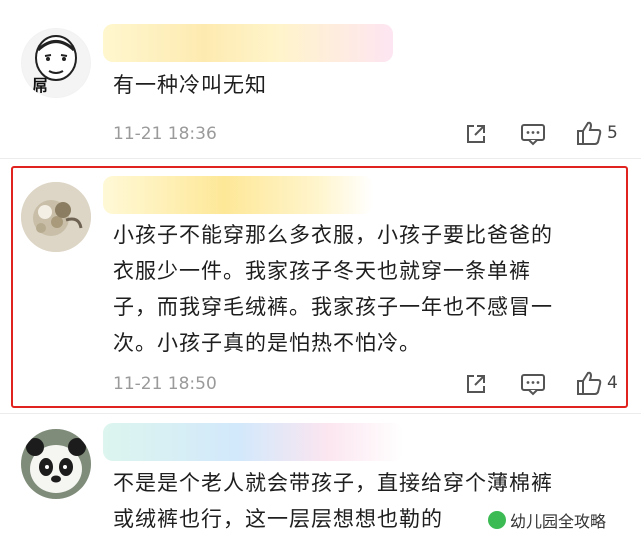 The image size is (641, 550). I want to click on comment-time: 11-21 18:36, so click(165, 134).